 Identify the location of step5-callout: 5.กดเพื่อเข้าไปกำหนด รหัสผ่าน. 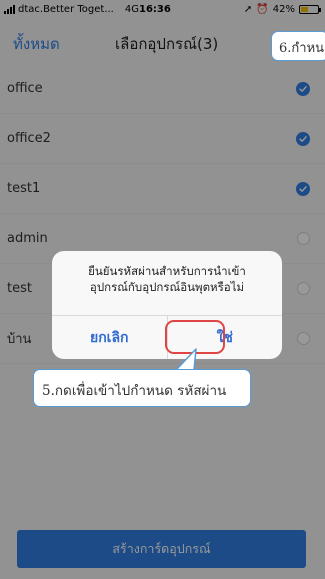
(142, 388).